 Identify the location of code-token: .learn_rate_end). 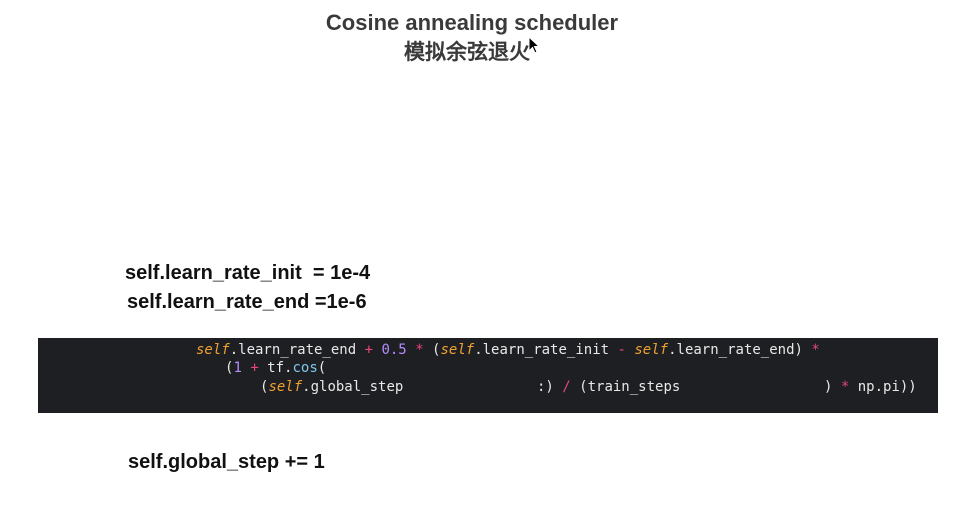
(740, 350).